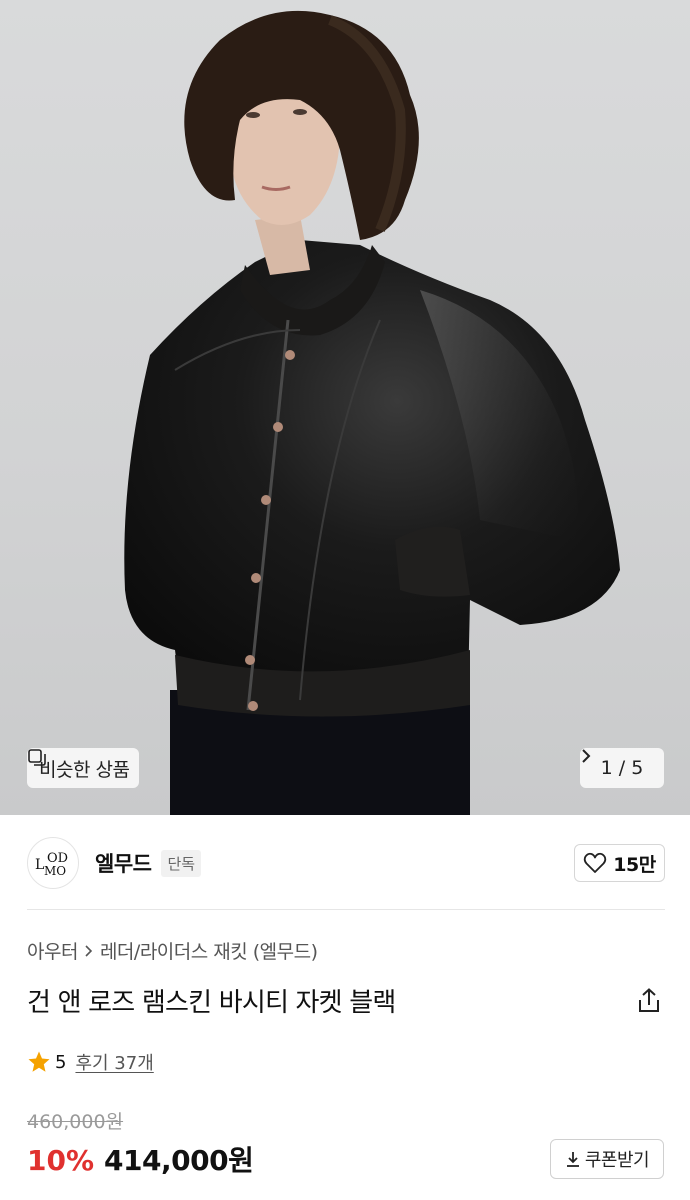 This screenshot has width=690, height=1200. What do you see at coordinates (55, 871) in the screenshot?
I see `svg-text: MO` at bounding box center [55, 871].